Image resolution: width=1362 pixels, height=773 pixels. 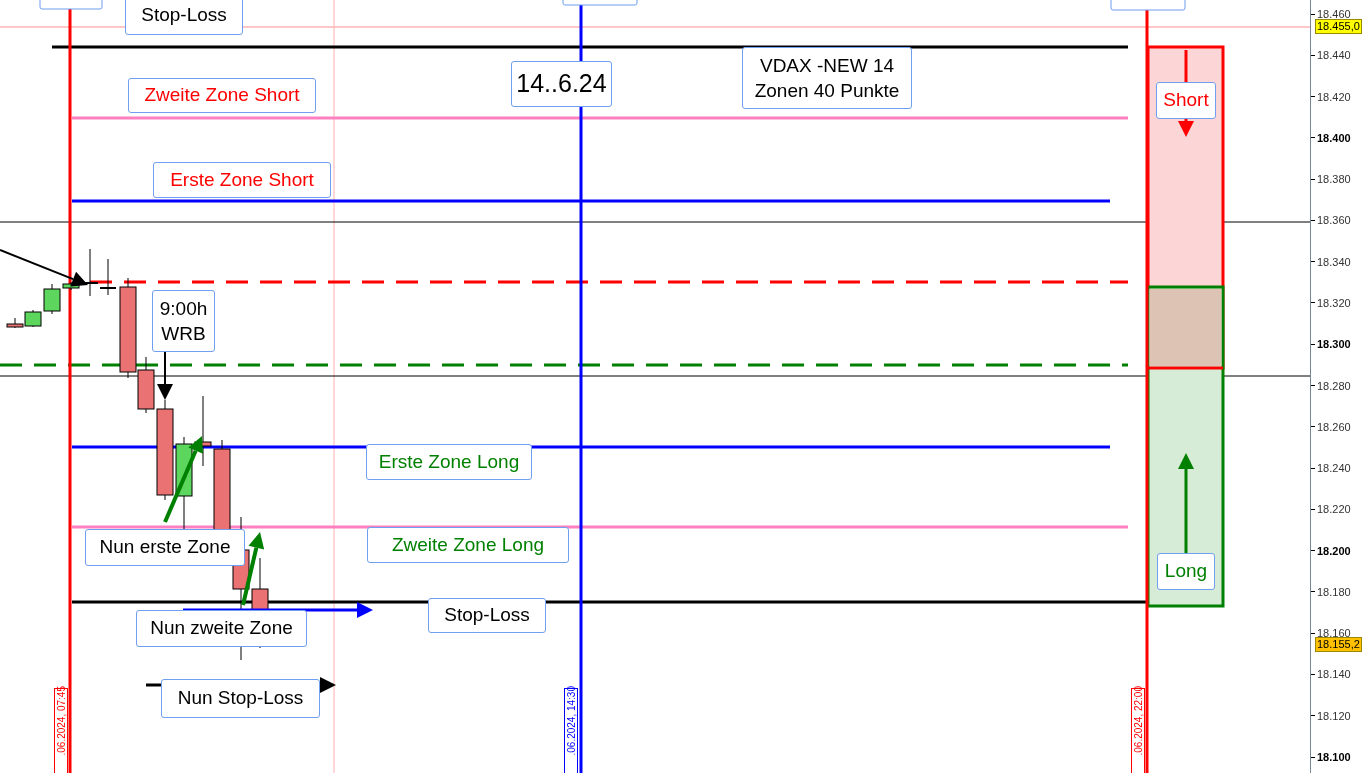 I want to click on price-tick: 18.200, so click(x=1334, y=550).